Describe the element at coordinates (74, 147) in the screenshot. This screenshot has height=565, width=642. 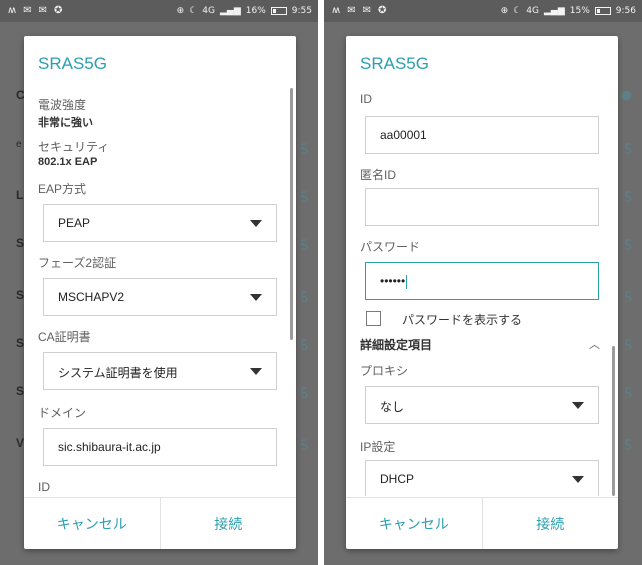
I see `security-label: セキュリティ` at that location.